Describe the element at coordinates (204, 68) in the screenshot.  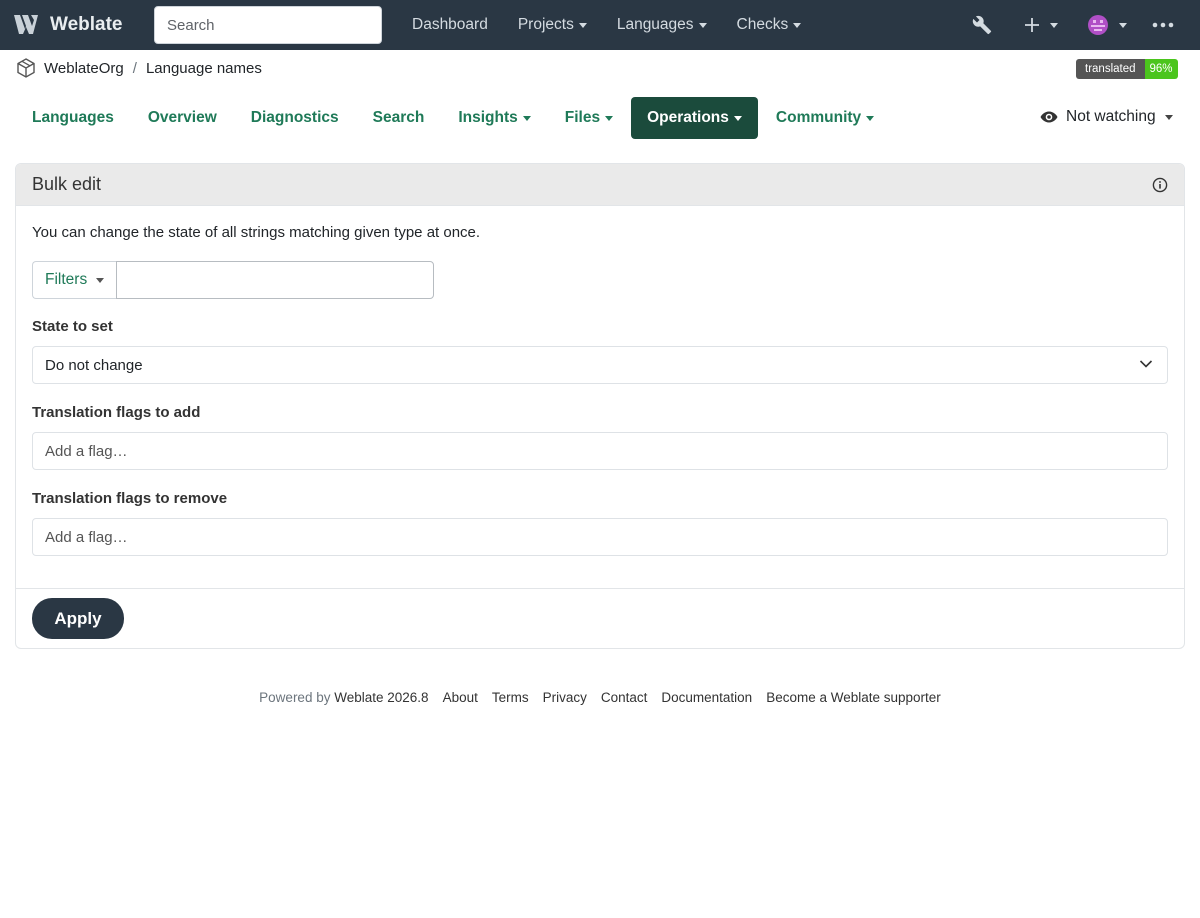
I see `breadcrumb-project: Language names` at that location.